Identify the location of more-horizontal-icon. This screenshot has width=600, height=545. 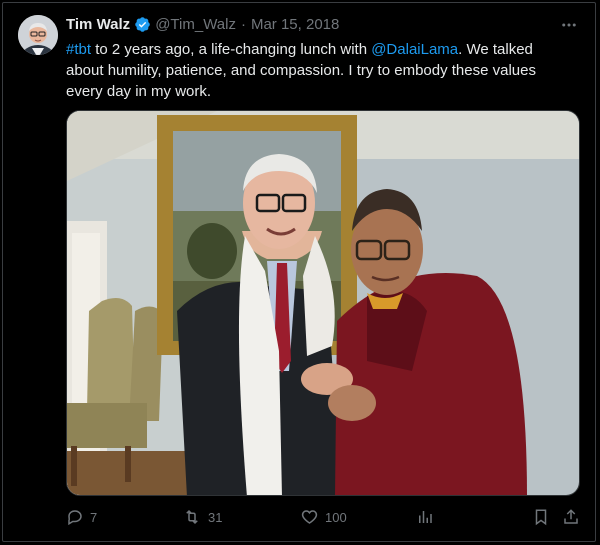
(569, 25).